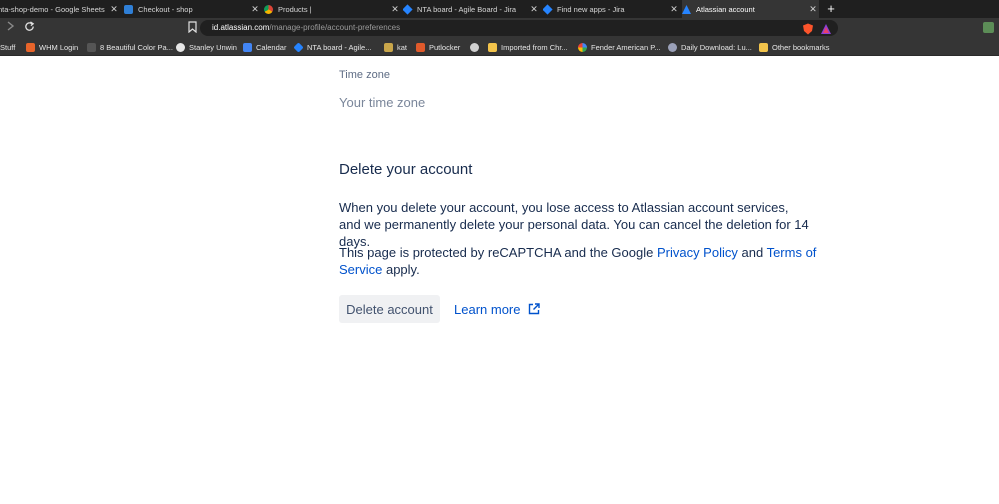  What do you see at coordinates (247, 47) in the screenshot?
I see `calendar-icon` at bounding box center [247, 47].